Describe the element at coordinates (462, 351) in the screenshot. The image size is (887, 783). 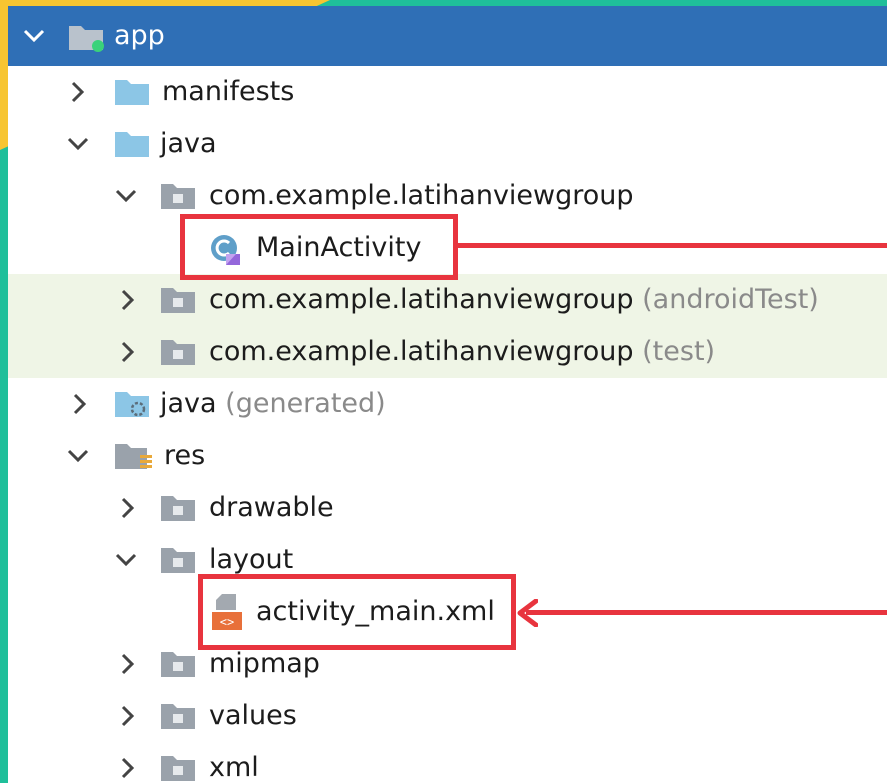
I see `tree-node-label: com.example.latihanviewgroup (test)` at that location.